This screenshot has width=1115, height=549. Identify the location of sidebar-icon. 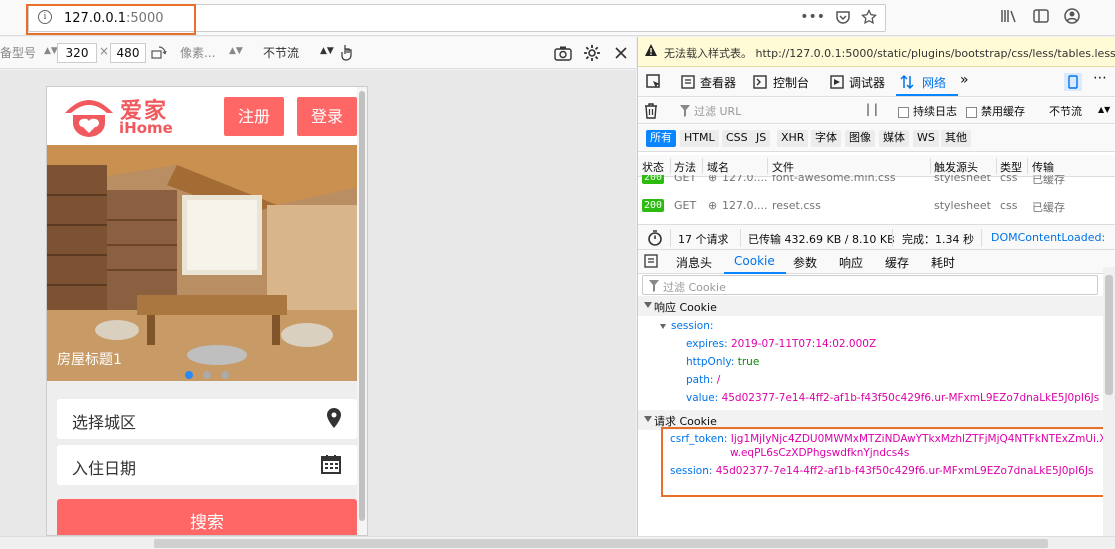
(1041, 16).